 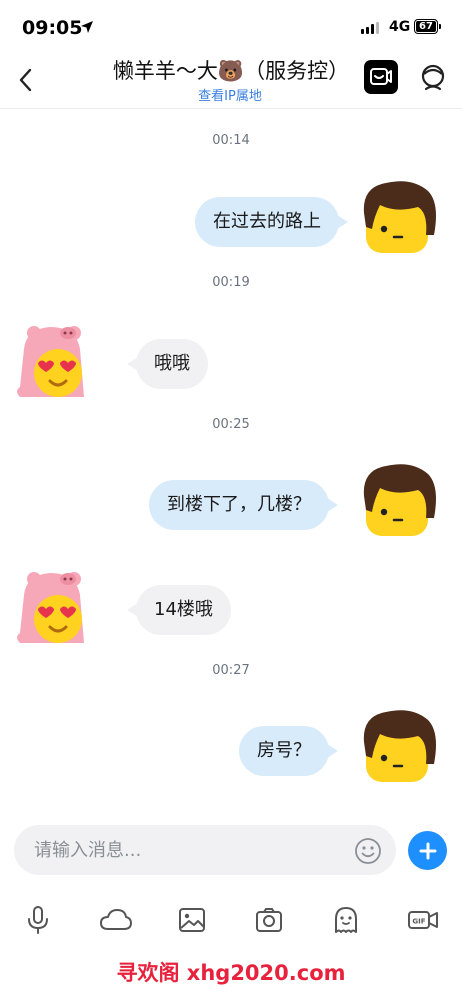 What do you see at coordinates (231, 140) in the screenshot?
I see `message-timestamp: 00:14` at bounding box center [231, 140].